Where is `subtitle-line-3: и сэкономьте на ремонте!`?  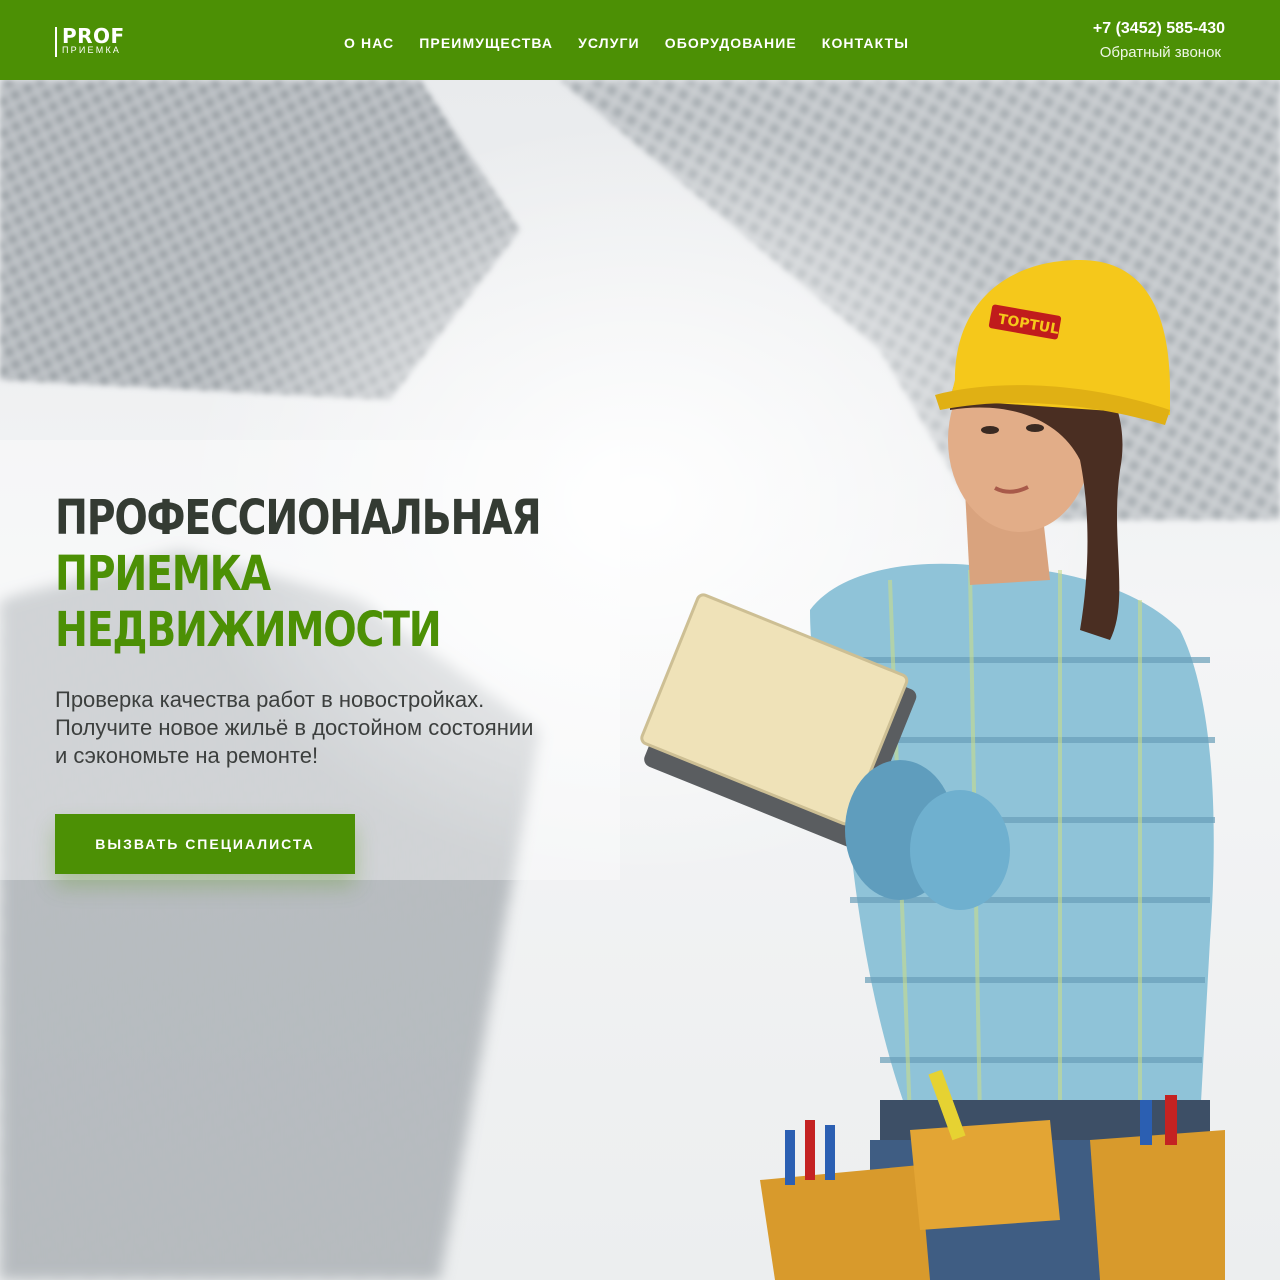 subtitle-line-3: и сэкономьте на ремонте! is located at coordinates (187, 755).